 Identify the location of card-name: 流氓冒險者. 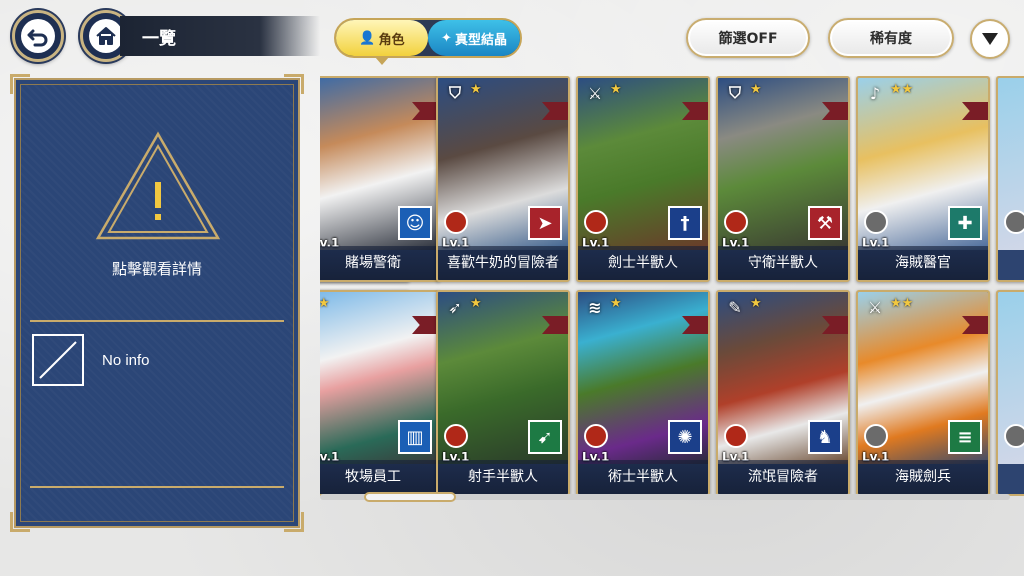
(783, 477).